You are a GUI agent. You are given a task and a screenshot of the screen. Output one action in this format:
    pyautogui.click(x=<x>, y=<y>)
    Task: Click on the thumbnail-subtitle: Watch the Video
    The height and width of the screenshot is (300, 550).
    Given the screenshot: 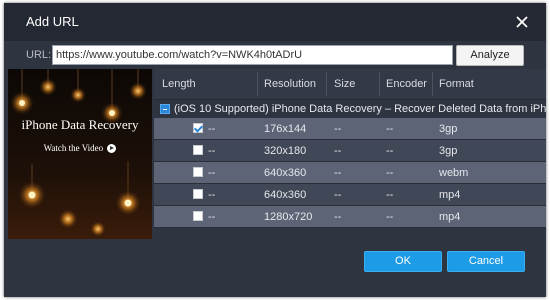 What is the action you would take?
    pyautogui.click(x=80, y=148)
    